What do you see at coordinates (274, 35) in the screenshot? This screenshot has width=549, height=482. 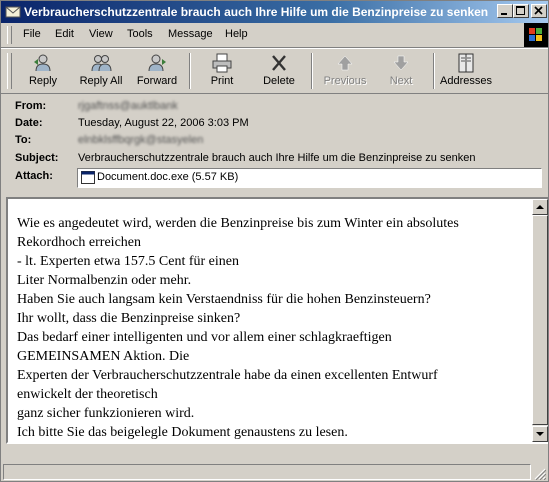 I see `menu-bar: File Edit View Tools Message Help` at bounding box center [274, 35].